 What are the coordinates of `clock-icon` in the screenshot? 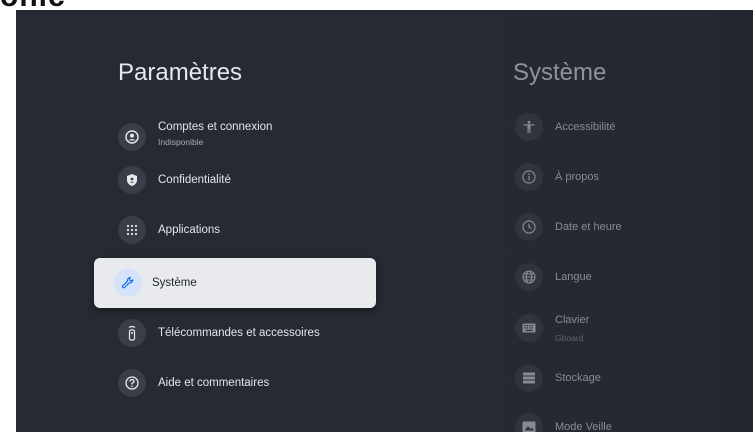 It's located at (529, 227).